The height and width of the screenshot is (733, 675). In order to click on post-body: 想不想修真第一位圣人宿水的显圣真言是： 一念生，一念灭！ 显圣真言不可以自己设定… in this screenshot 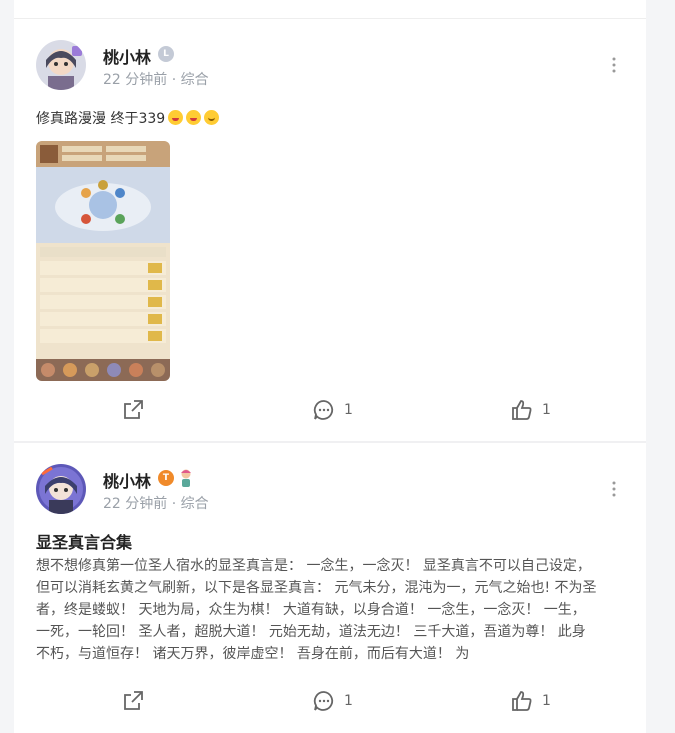, I will do `click(333, 610)`.